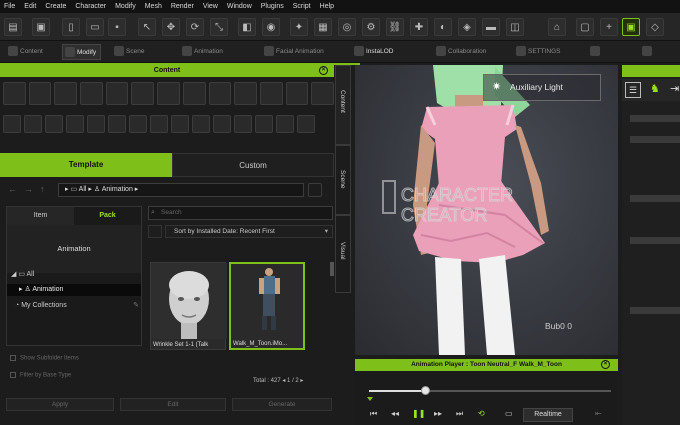  I want to click on pin-tab, so click(647, 52).